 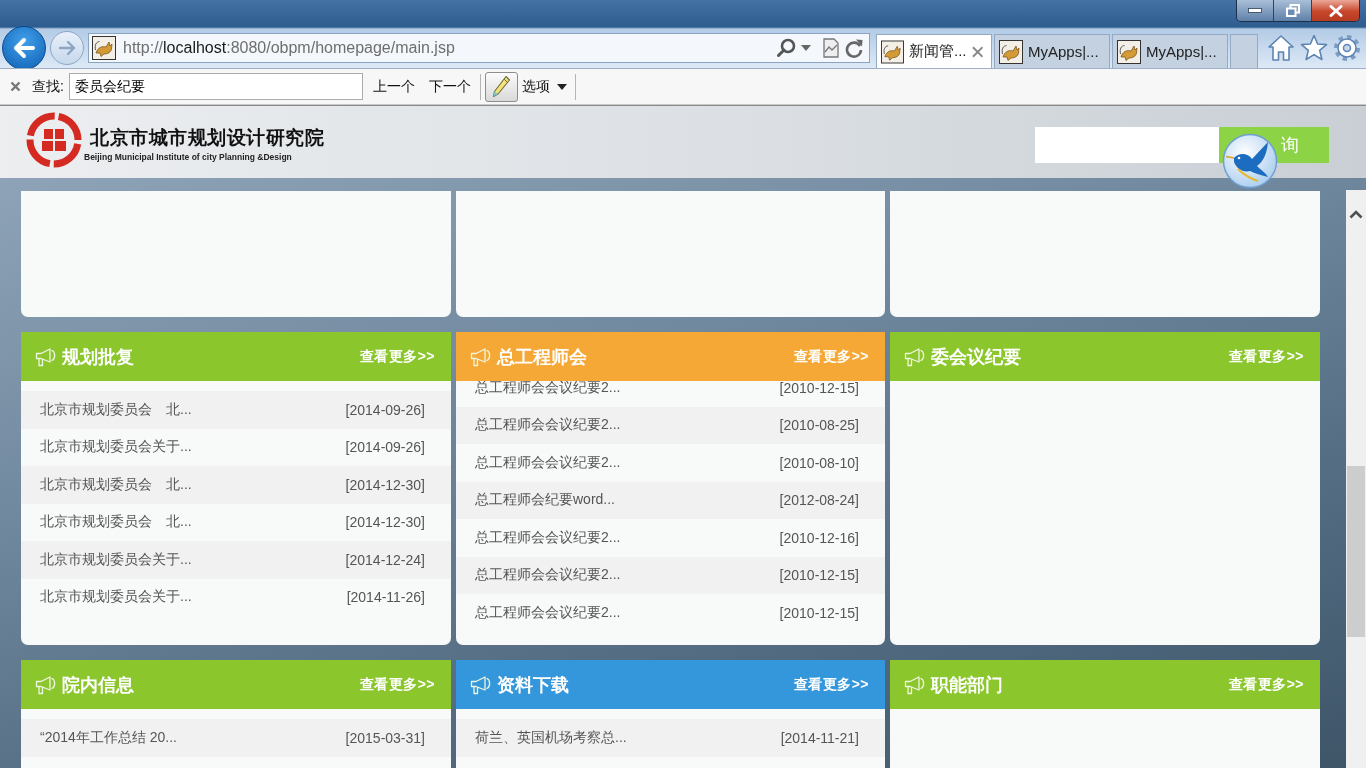 I want to click on scrollbar-thumb, so click(x=1356, y=551).